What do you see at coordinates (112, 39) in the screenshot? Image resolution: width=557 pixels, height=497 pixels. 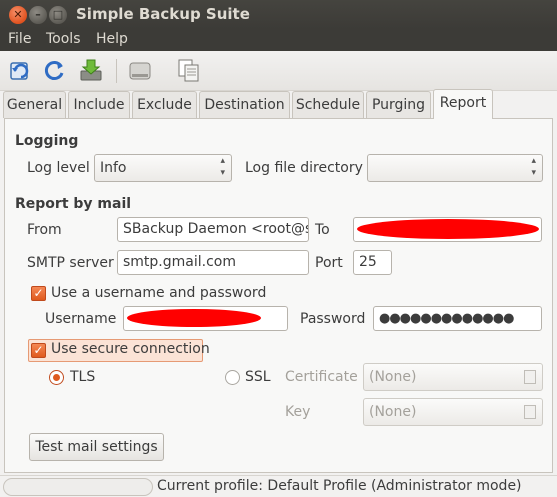 I see `menu-help: Help` at bounding box center [112, 39].